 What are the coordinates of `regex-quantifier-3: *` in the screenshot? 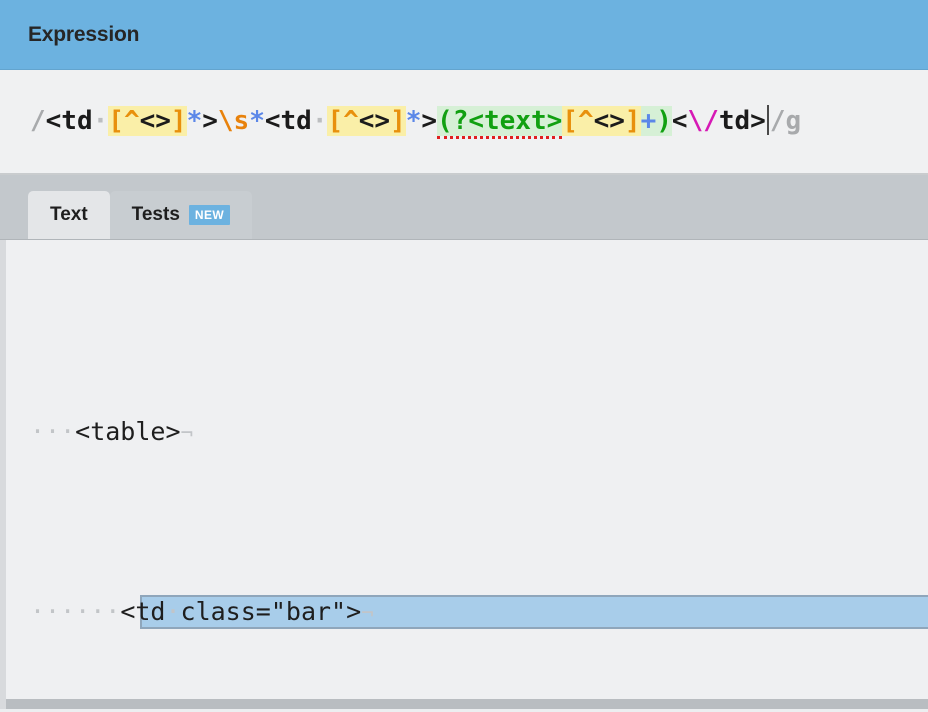 It's located at (413, 121).